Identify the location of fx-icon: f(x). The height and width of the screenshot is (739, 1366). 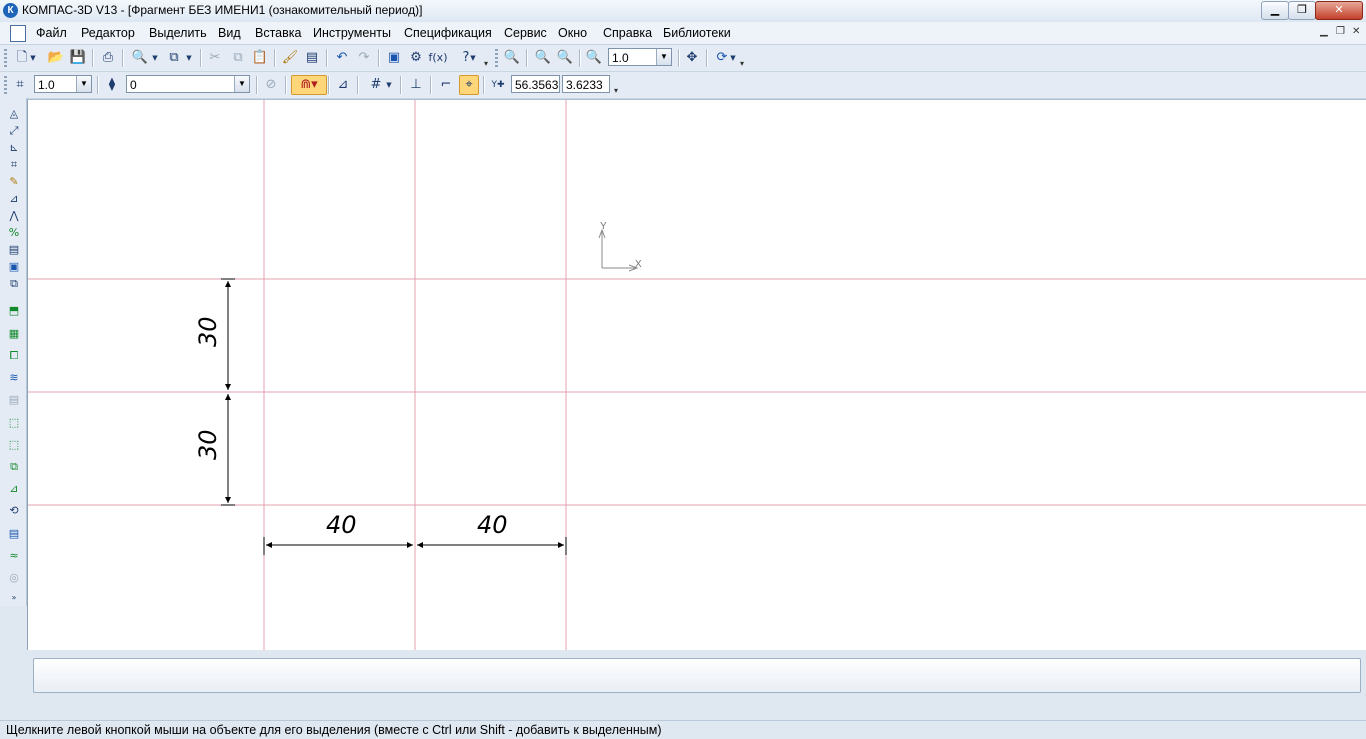
(438, 58).